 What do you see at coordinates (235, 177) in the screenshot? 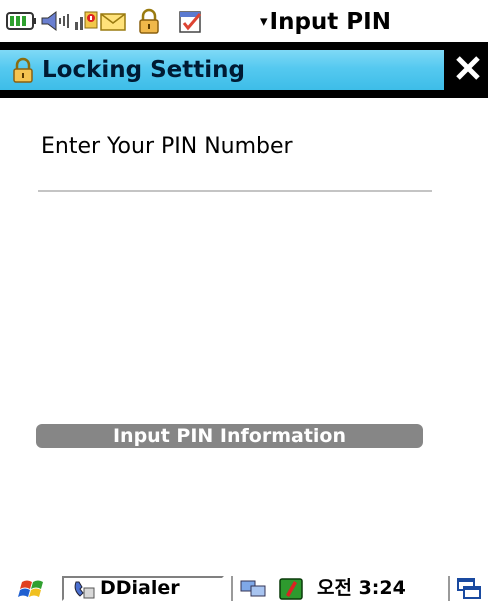
I see `pin-input` at bounding box center [235, 177].